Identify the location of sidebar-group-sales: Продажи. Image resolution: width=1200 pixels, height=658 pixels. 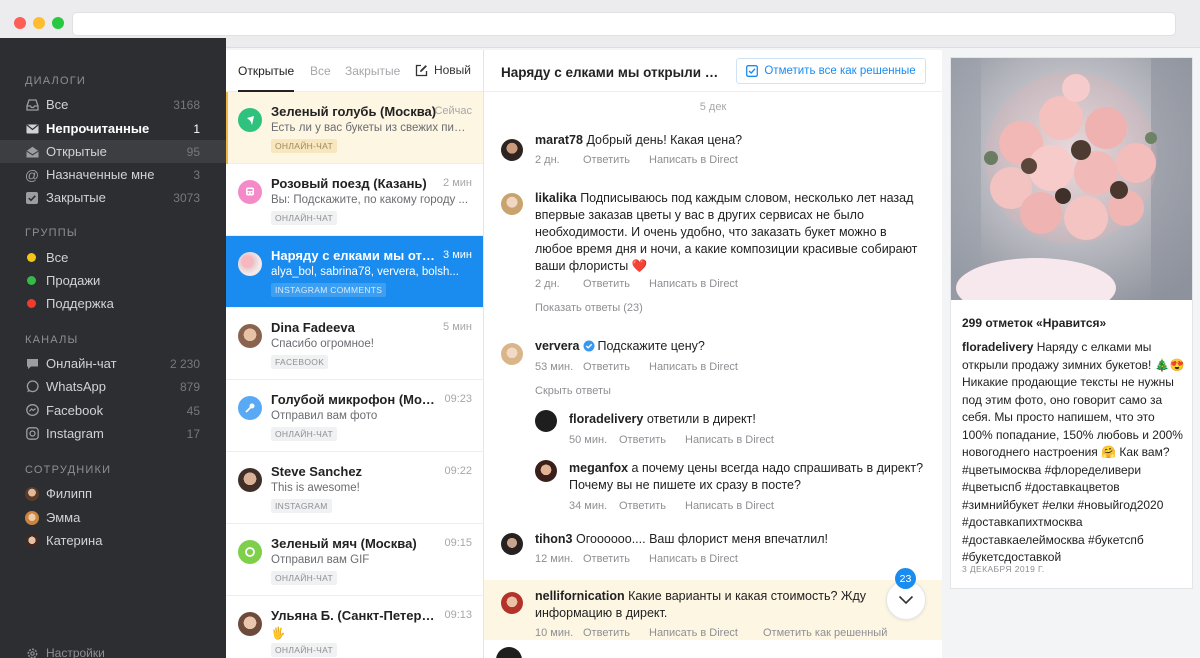
(113, 280).